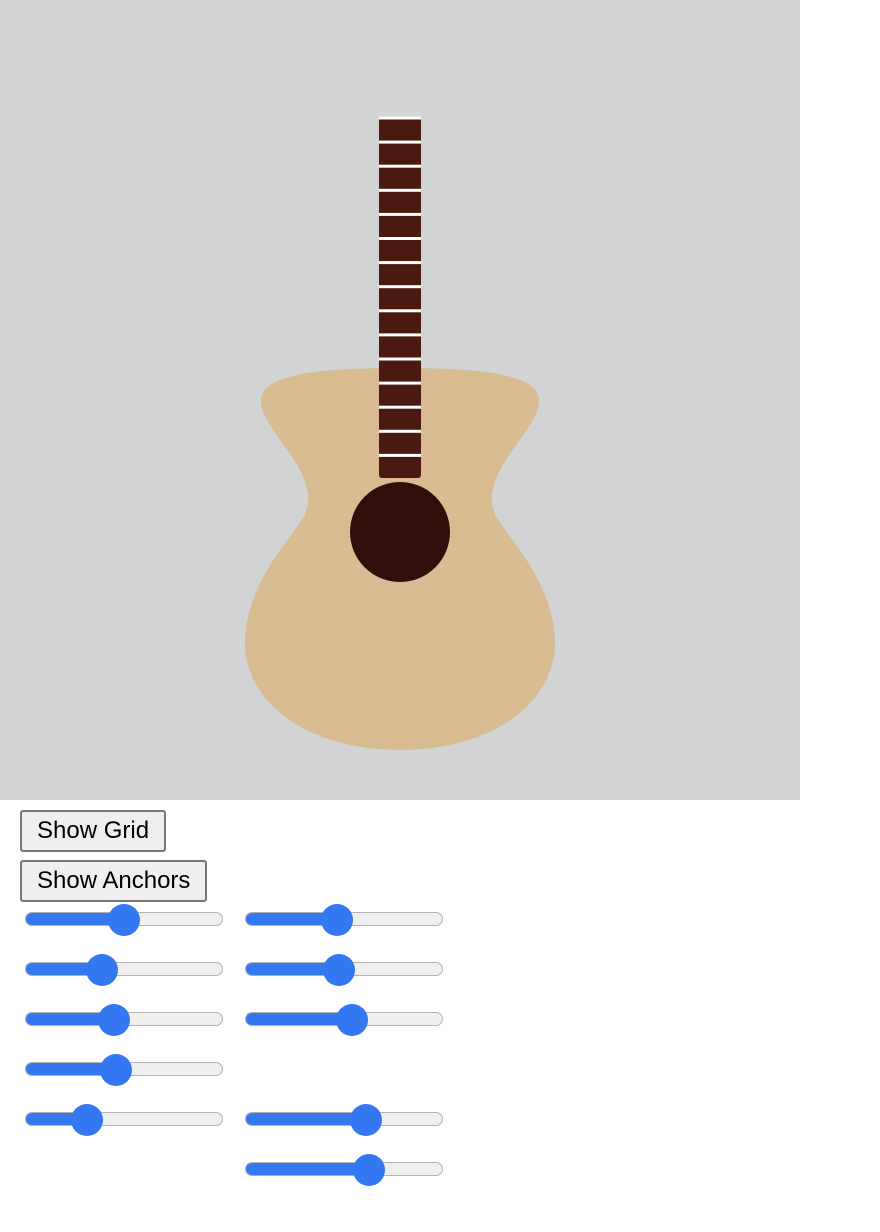 This screenshot has width=880, height=1232. I want to click on guitar-frets, so click(400, 286).